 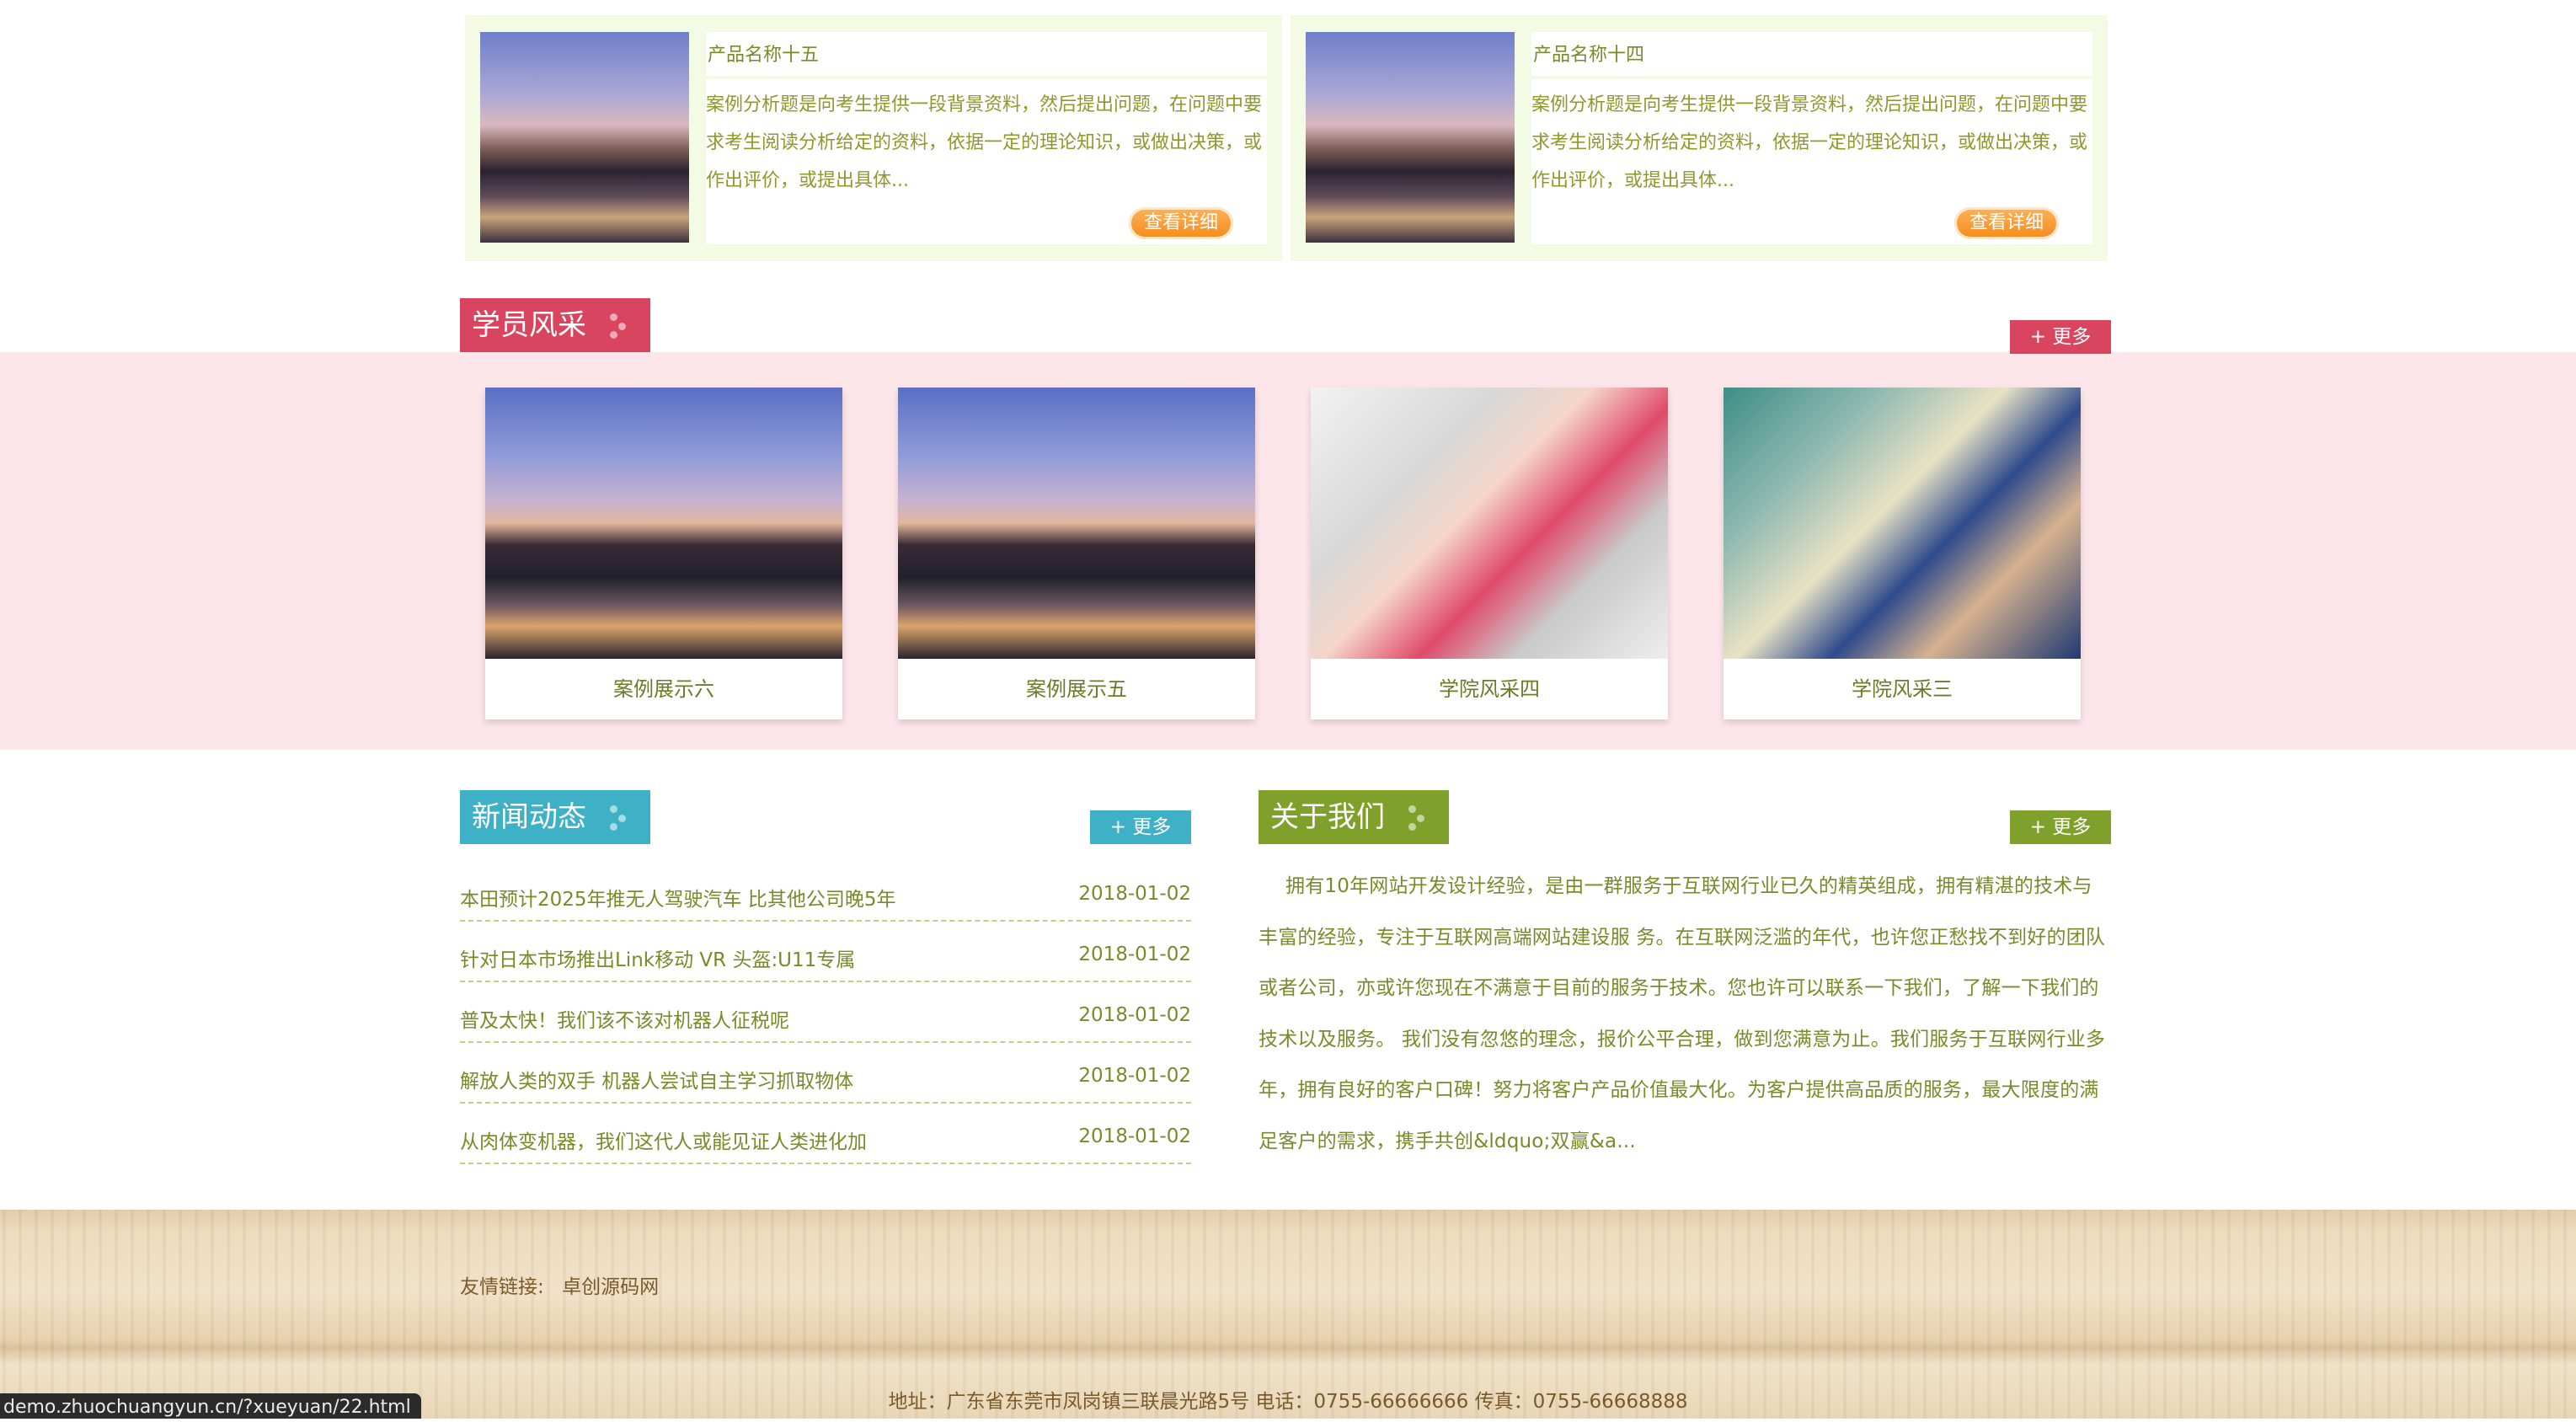 I want to click on more-button-news: + 更多, so click(x=1140, y=827).